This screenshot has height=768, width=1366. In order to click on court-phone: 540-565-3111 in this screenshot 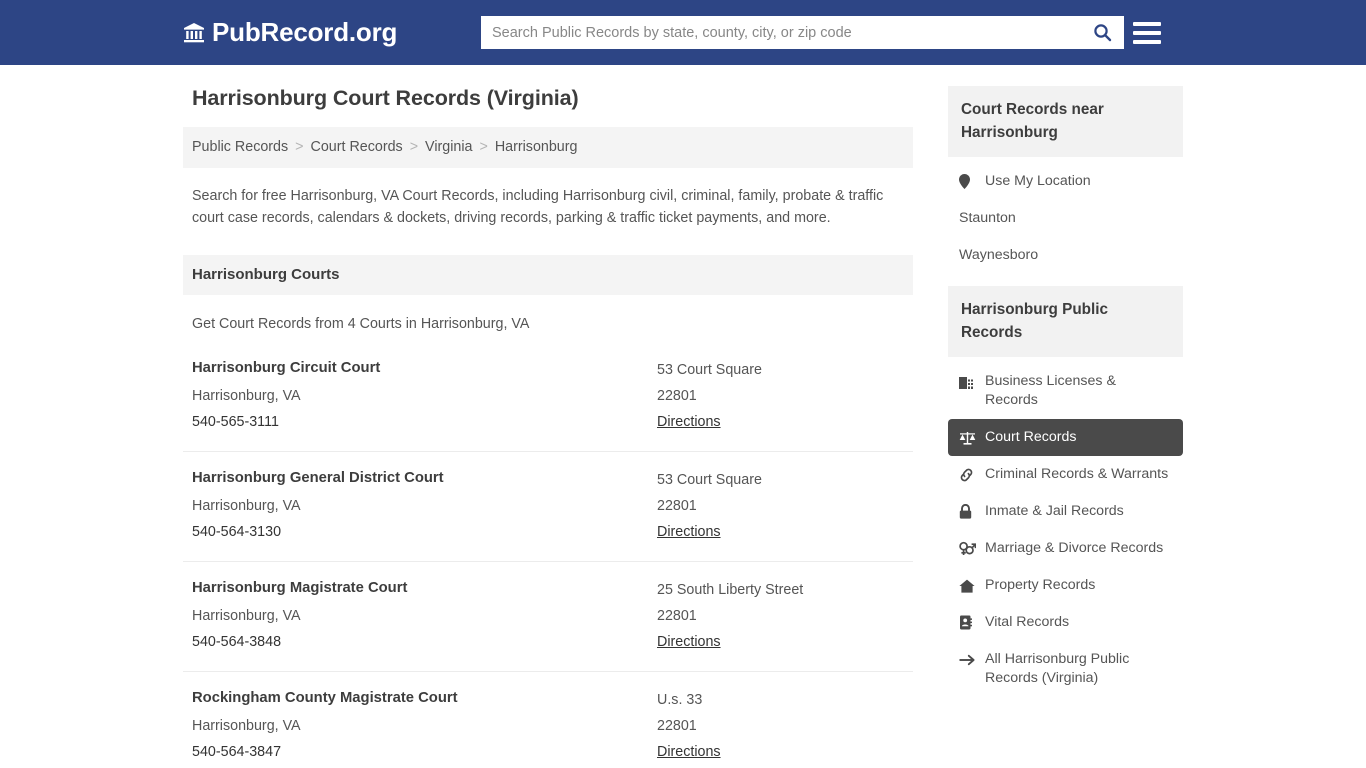, I will do `click(235, 422)`.